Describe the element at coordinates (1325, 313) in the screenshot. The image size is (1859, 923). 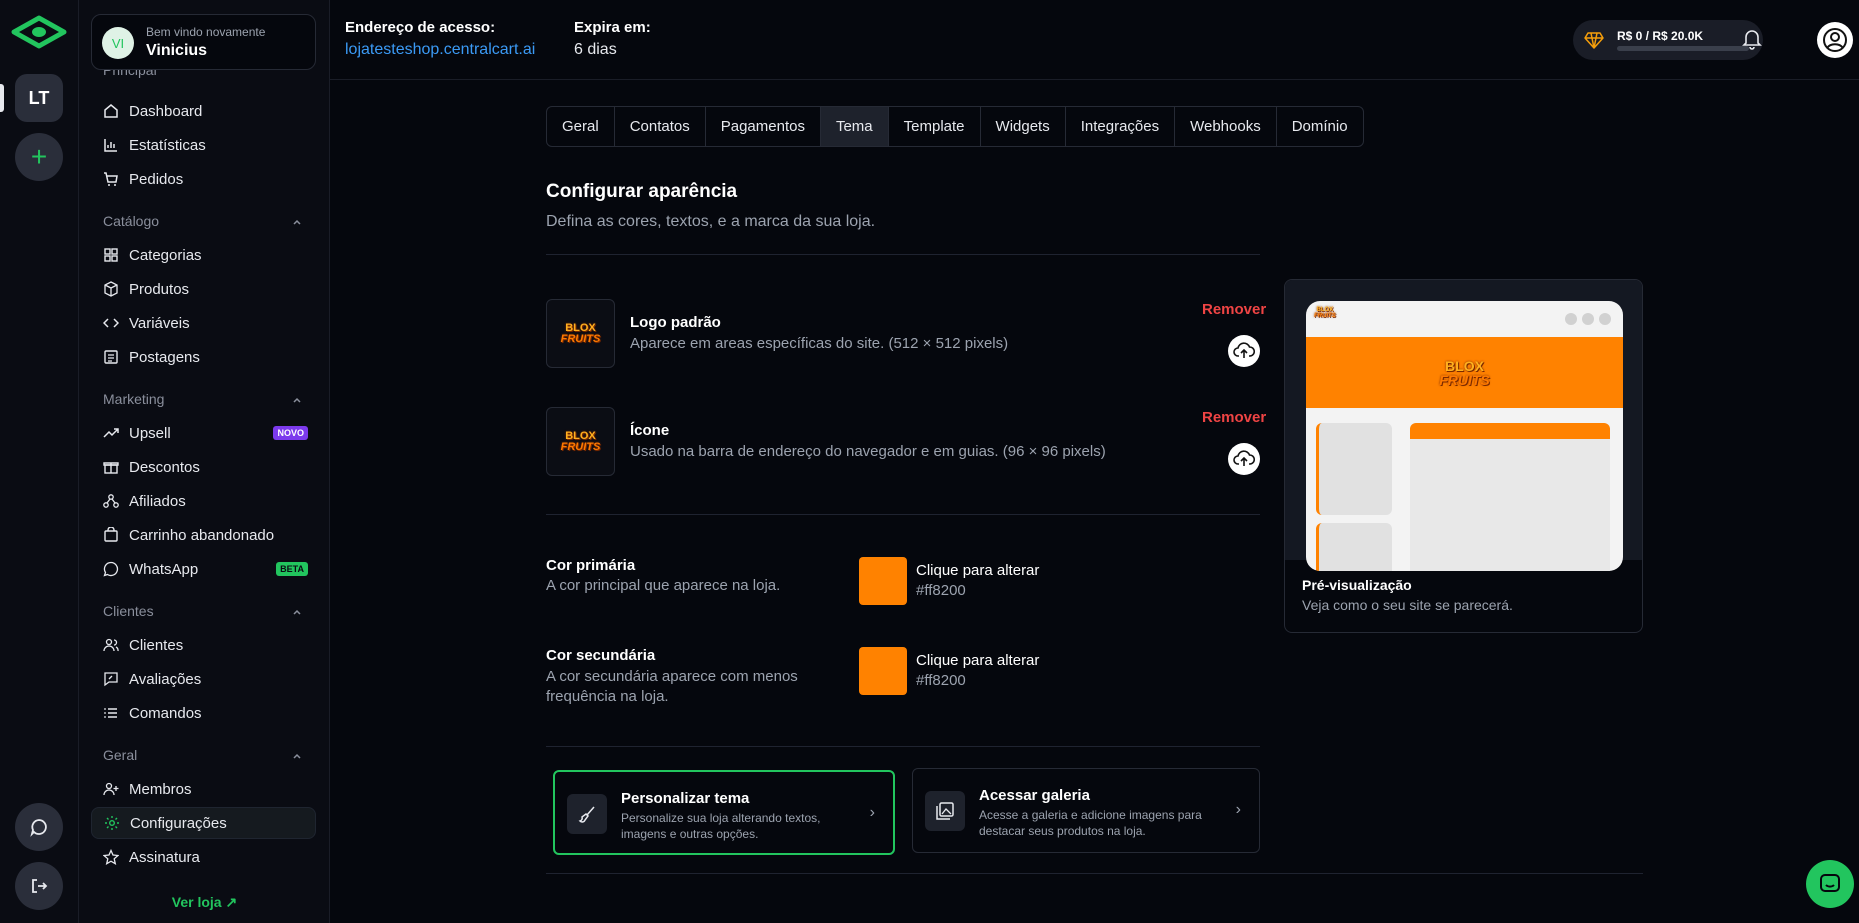
I see `mockup-small-logo: BLOX FRUITS` at that location.